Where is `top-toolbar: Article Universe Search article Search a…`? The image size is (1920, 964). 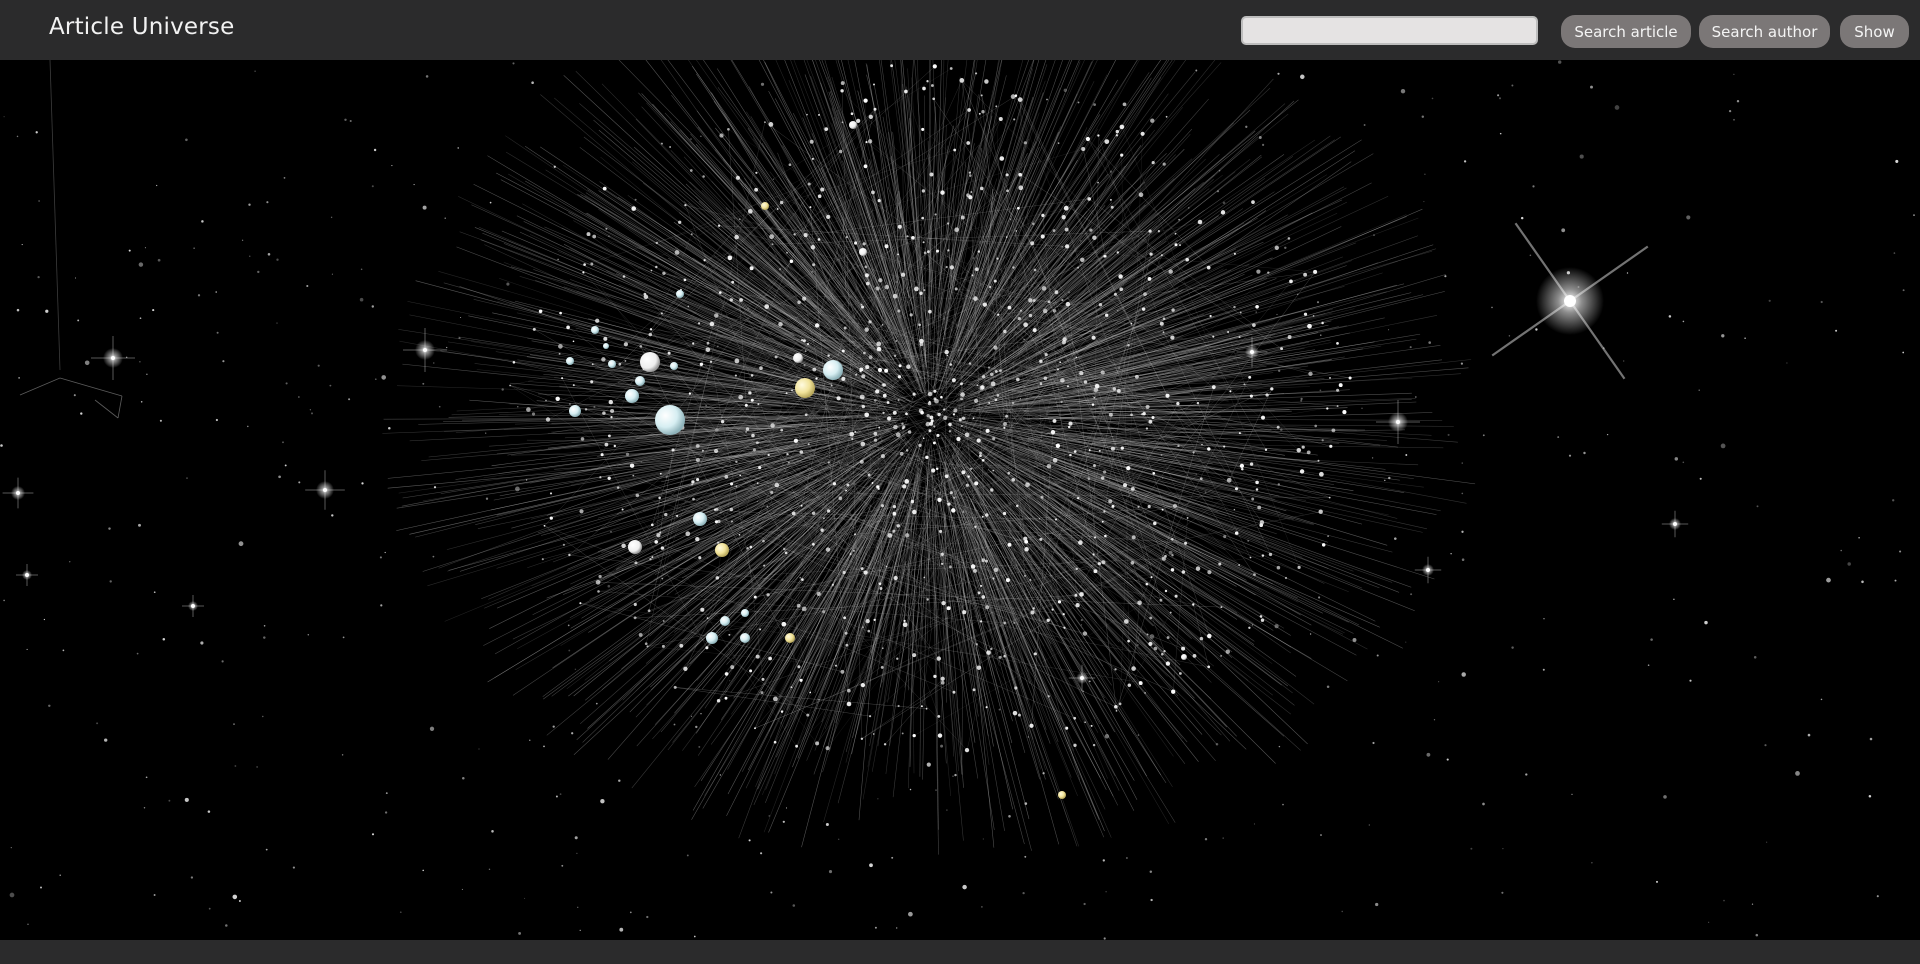
top-toolbar: Article Universe Search article Search a… is located at coordinates (960, 30).